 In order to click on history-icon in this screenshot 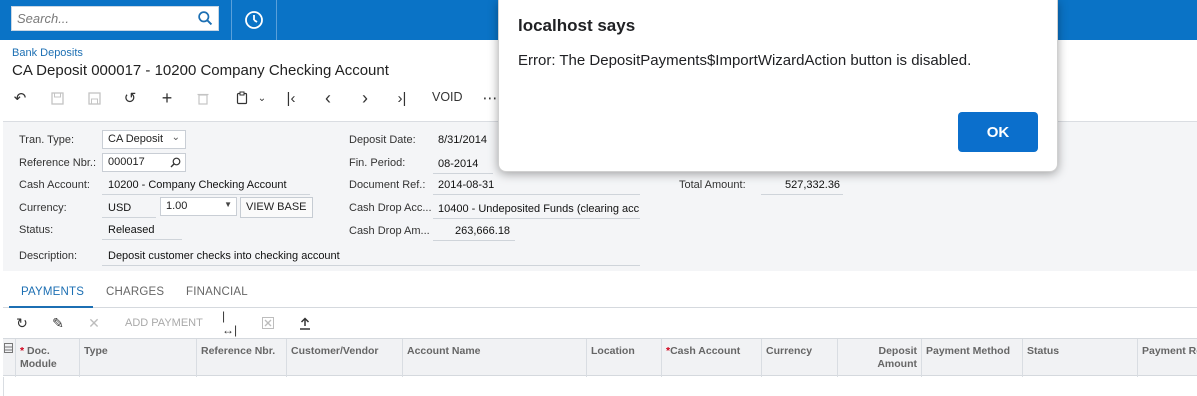, I will do `click(254, 20)`.